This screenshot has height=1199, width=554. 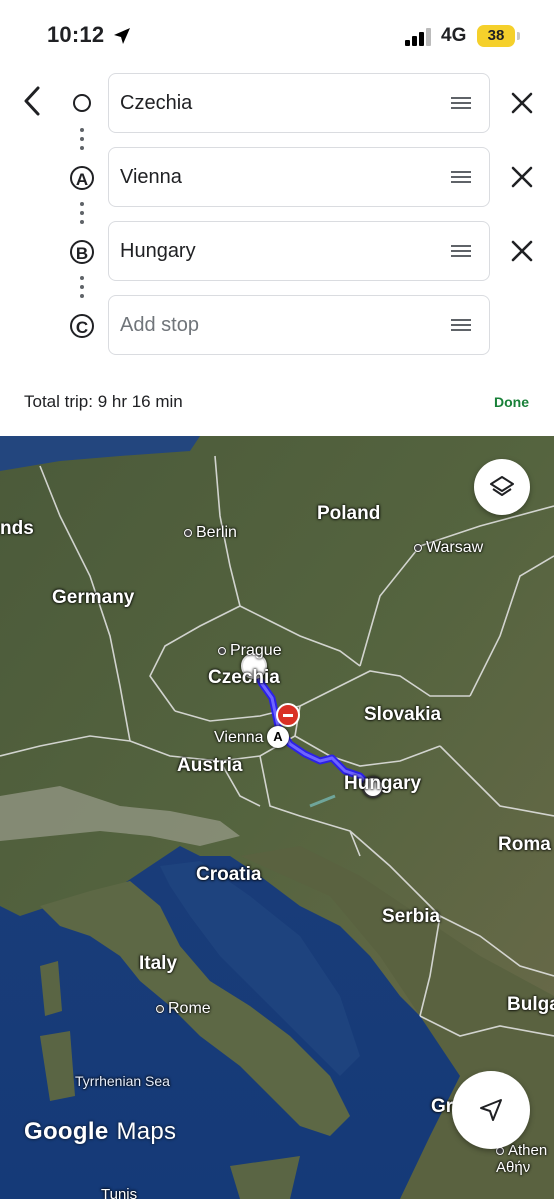 I want to click on map-label-country: Hungary, so click(x=383, y=783).